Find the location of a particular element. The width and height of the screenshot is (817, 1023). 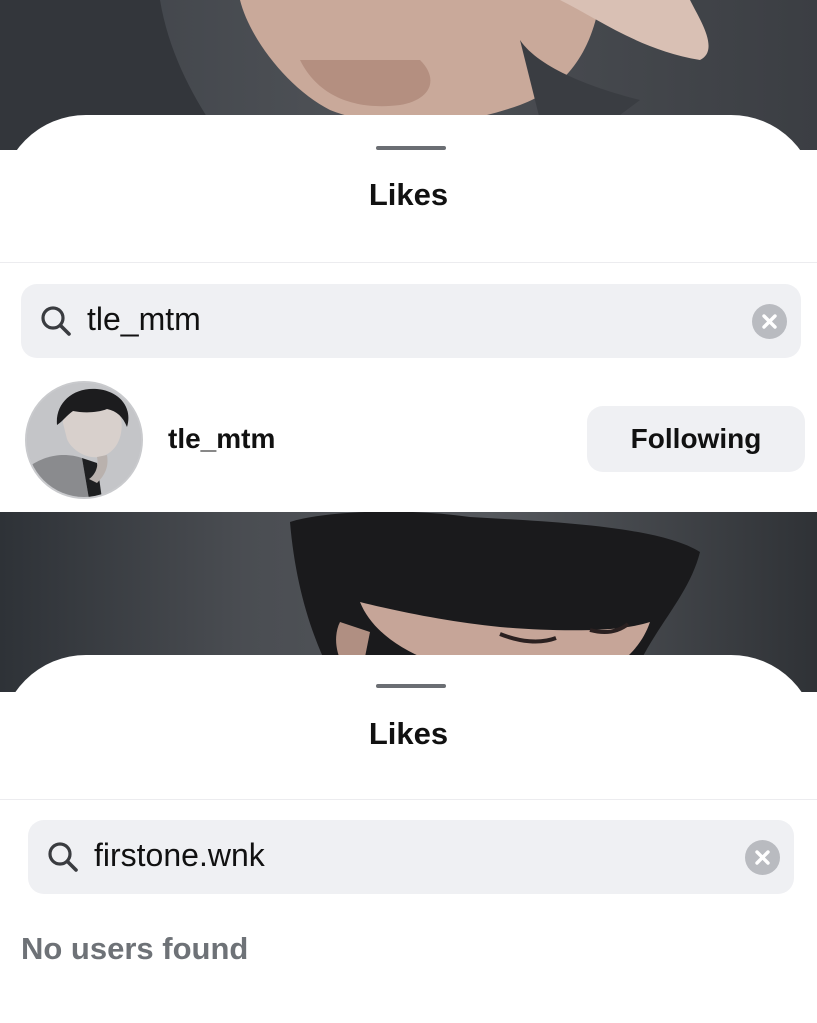

list-item: tle_mtm Following is located at coordinates (408, 439).